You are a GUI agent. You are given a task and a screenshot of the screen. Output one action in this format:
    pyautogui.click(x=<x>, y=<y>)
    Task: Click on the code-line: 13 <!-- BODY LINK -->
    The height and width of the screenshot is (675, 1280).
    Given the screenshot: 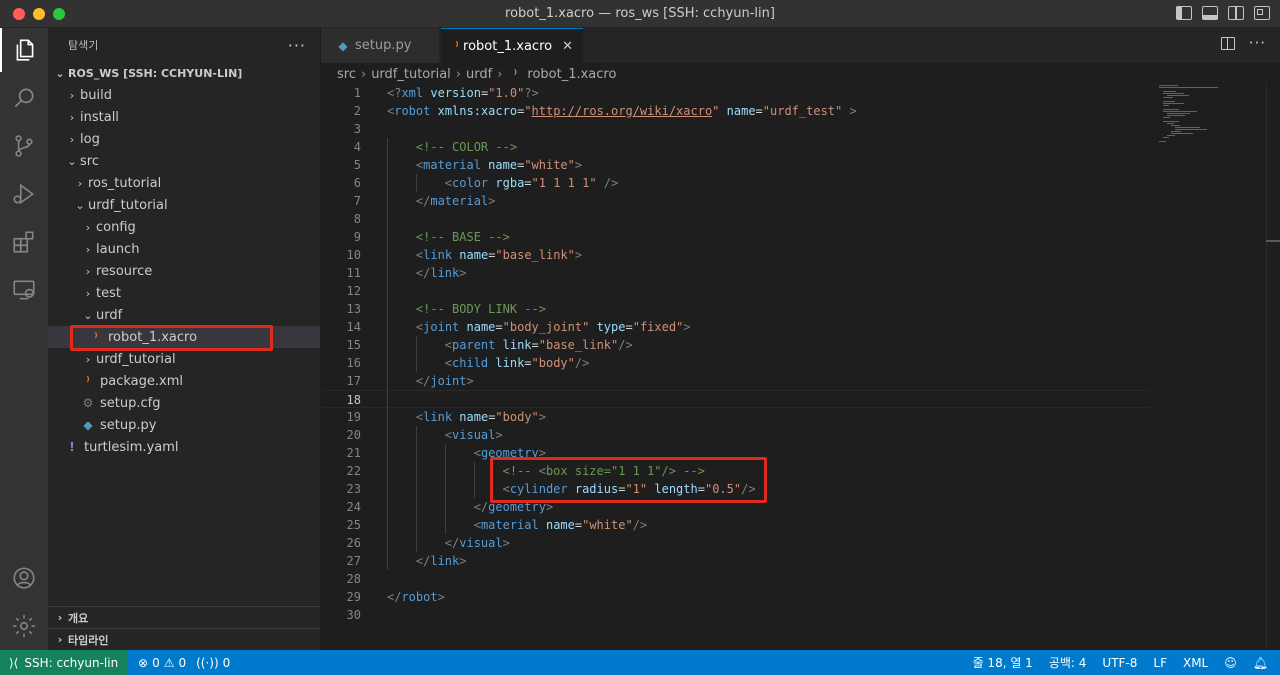 What is the action you would take?
    pyautogui.click(x=736, y=309)
    